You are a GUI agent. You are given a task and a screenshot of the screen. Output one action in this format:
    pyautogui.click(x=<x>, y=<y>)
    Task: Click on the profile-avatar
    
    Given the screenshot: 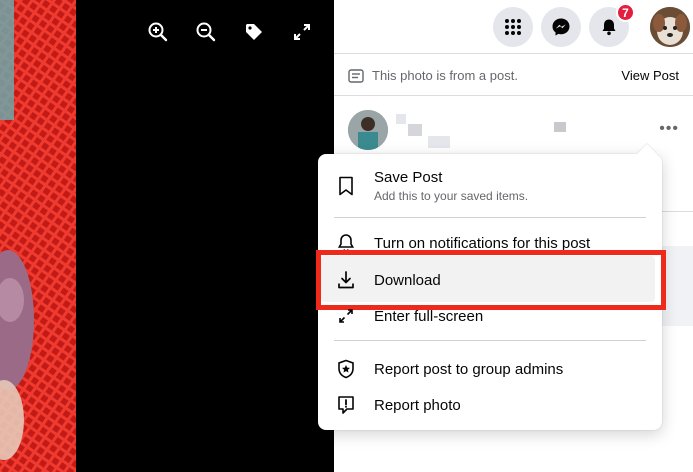 What is the action you would take?
    pyautogui.click(x=670, y=27)
    